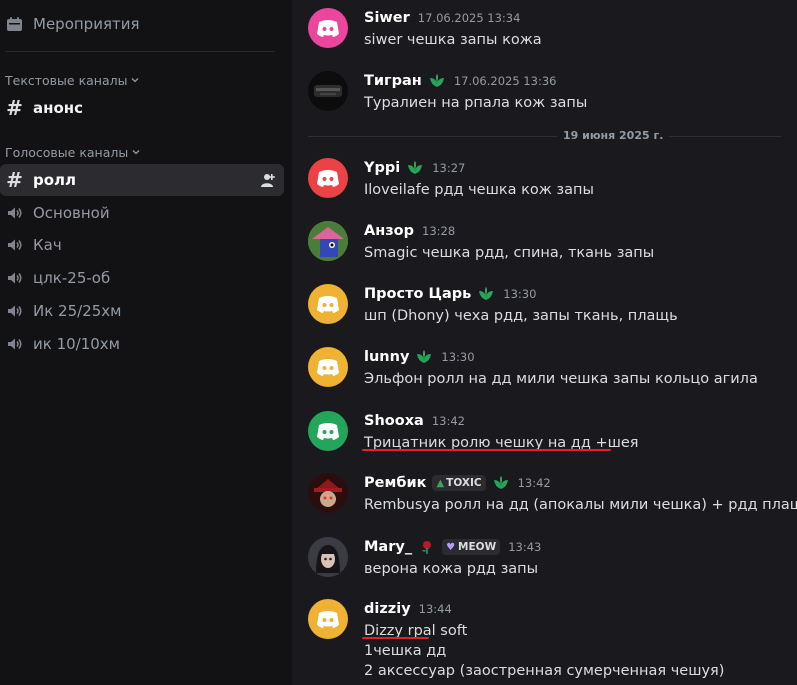 The width and height of the screenshot is (797, 685). I want to click on username: Анзор, so click(389, 231).